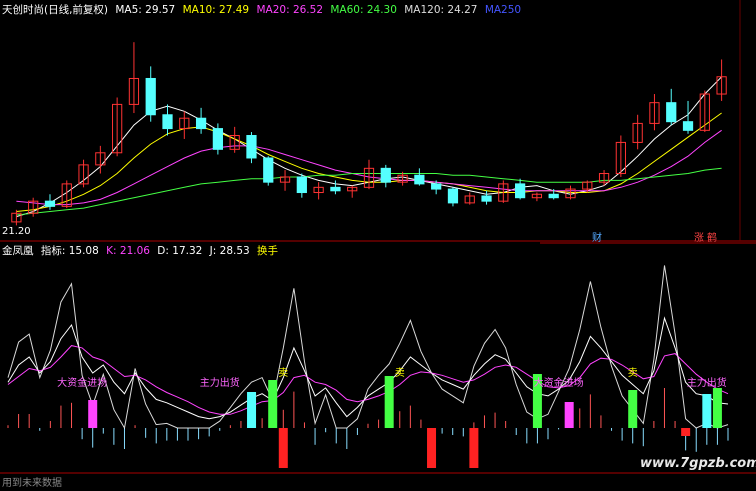 Image resolution: width=756 pixels, height=491 pixels. Describe the element at coordinates (16, 231) in the screenshot. I see `price-low-label: 21.20` at that location.